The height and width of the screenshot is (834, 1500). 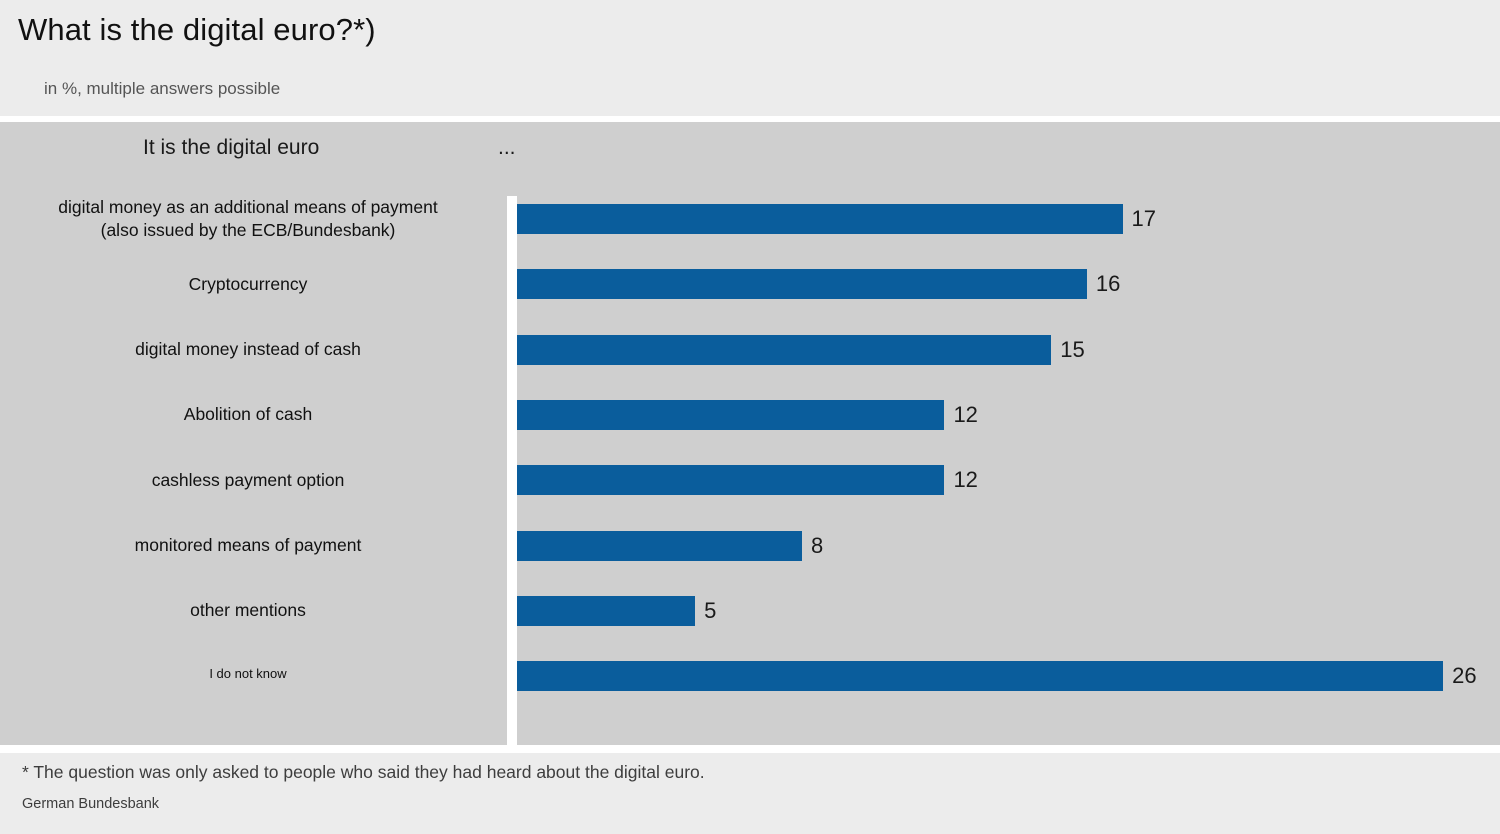 I want to click on bar-category-label: Cryptocurrency, so click(x=248, y=284).